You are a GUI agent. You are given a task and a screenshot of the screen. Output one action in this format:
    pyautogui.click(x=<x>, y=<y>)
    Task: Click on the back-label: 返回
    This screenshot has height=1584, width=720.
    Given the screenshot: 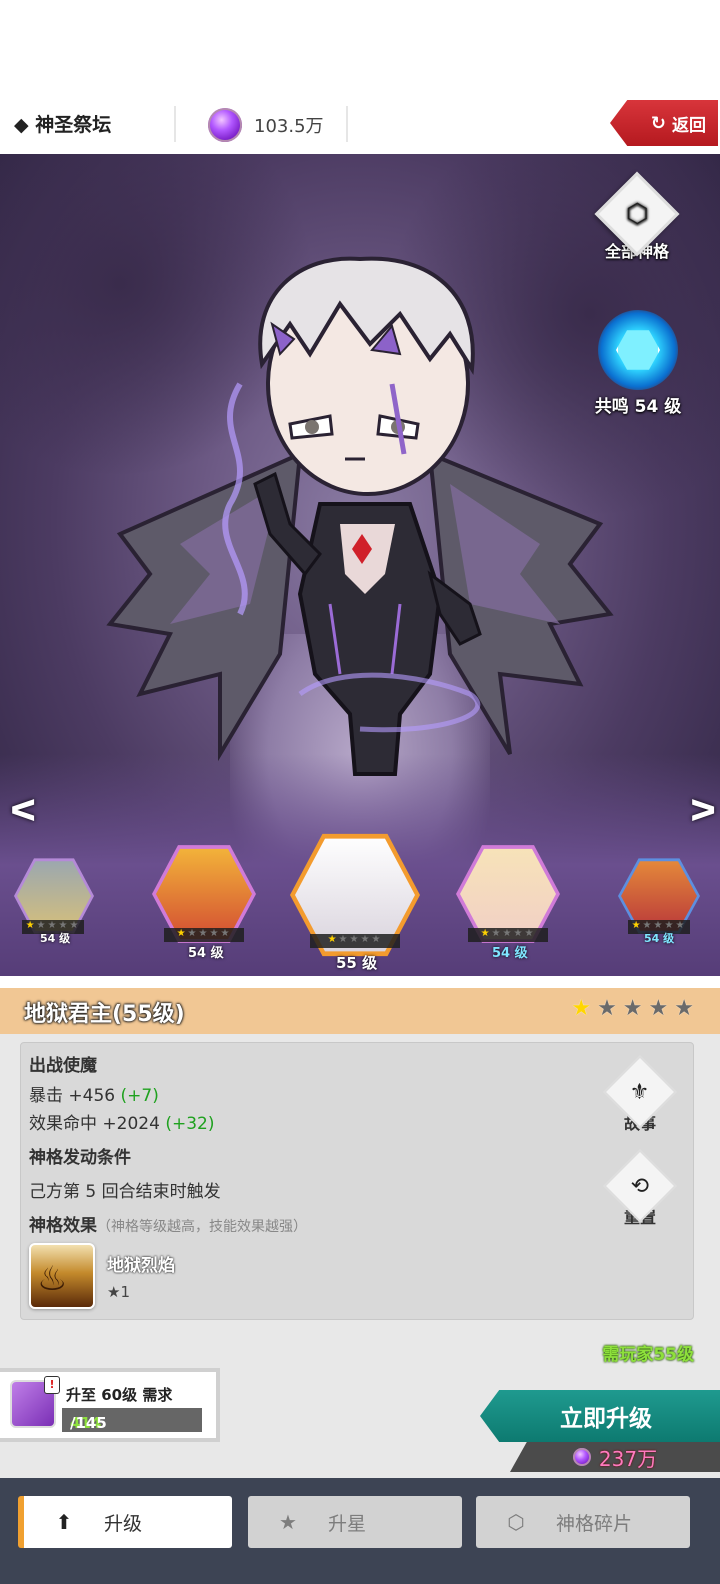 What is the action you would take?
    pyautogui.click(x=689, y=125)
    